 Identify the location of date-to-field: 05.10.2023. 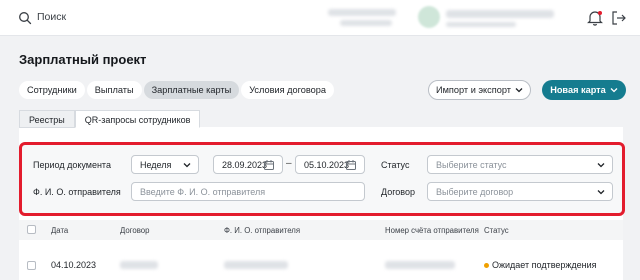
(330, 164).